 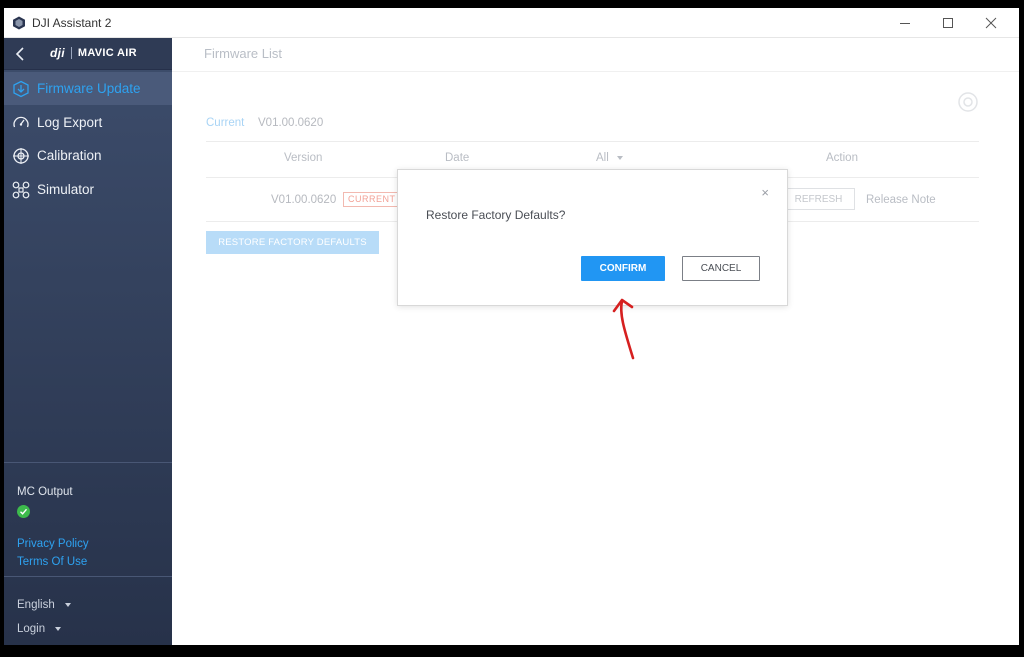 I want to click on brand: dji MAVIC AIR, so click(x=93, y=53).